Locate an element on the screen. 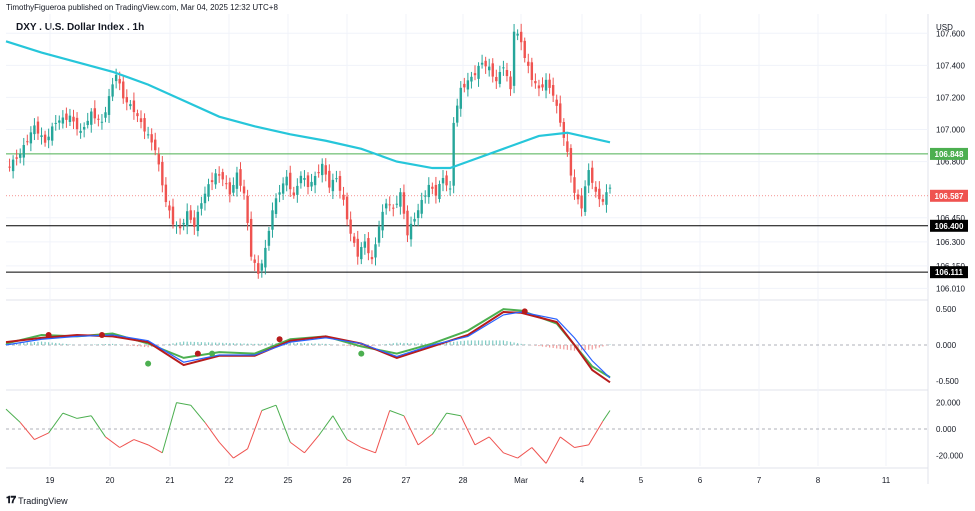 This screenshot has width=975, height=511. y-tick-label: 106.300 is located at coordinates (950, 242).